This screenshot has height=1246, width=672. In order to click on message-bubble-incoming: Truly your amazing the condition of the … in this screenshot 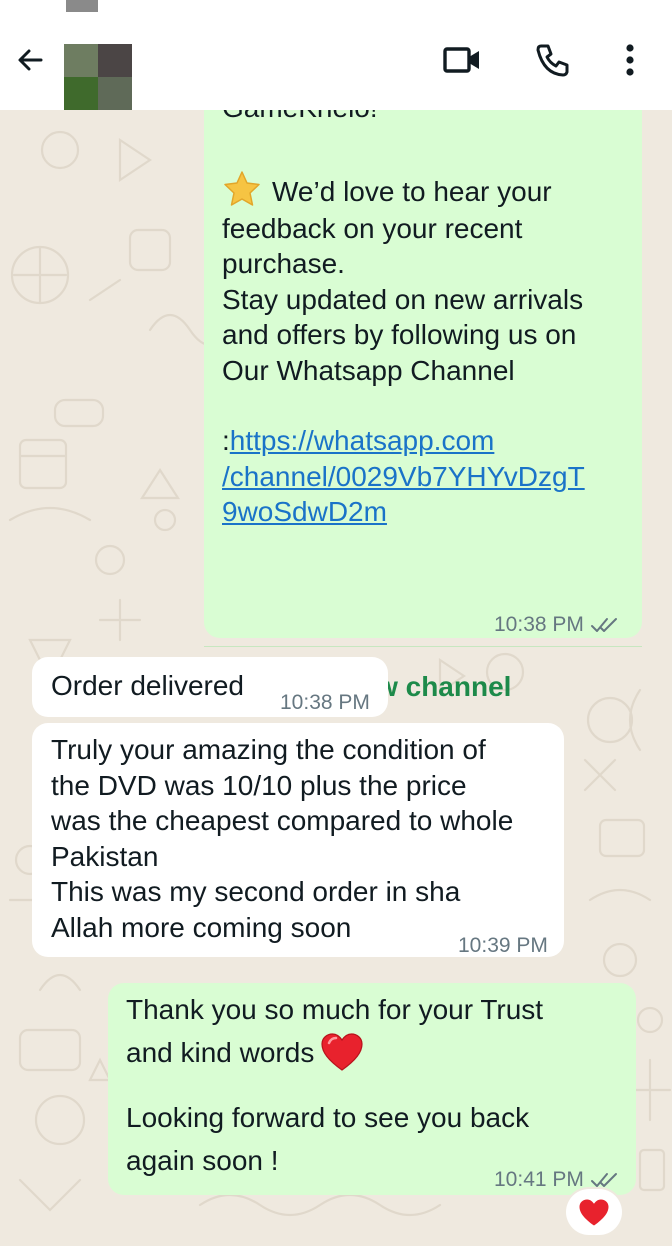, I will do `click(298, 840)`.